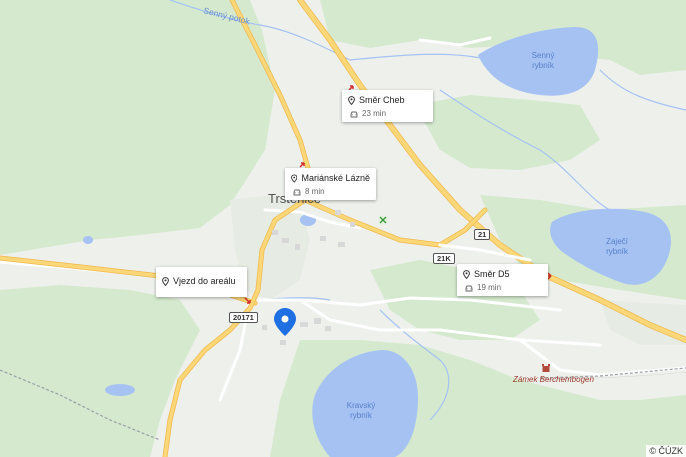 The width and height of the screenshot is (686, 457). Describe the element at coordinates (243, 317) in the screenshot. I see `road-shield-20171: 20171` at that location.